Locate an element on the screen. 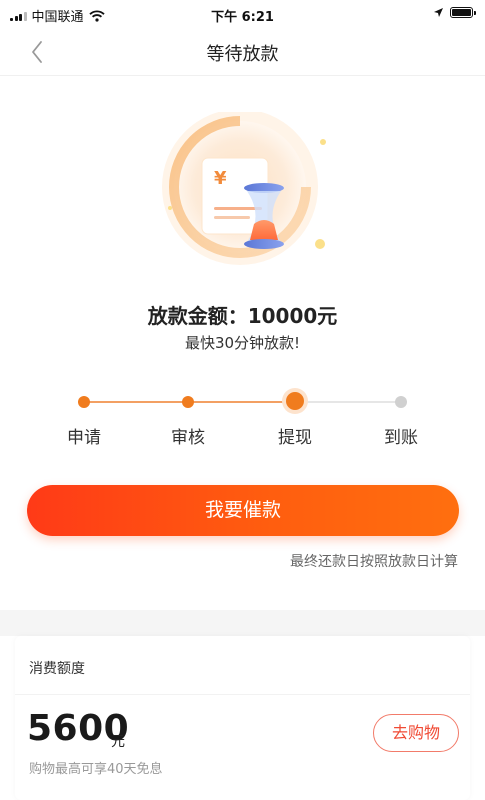  waiting-illustration: ¥ is located at coordinates (245, 195).